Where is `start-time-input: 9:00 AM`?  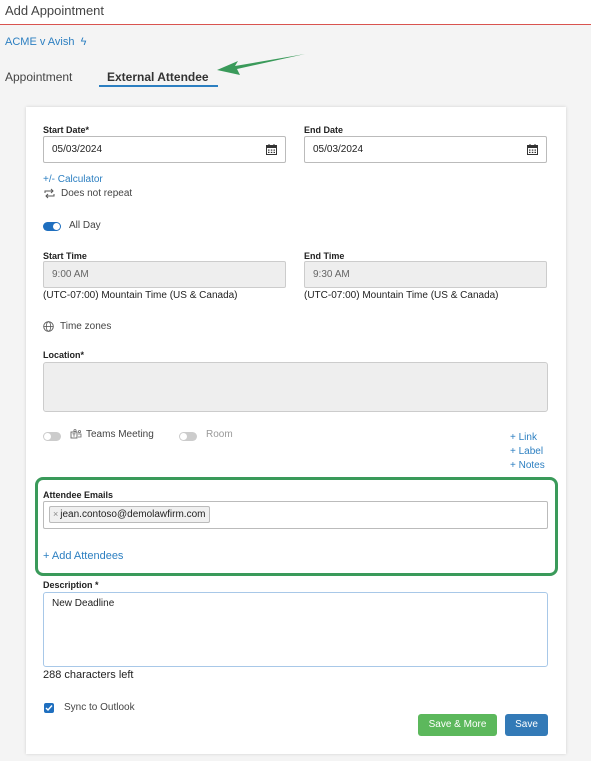 start-time-input: 9:00 AM is located at coordinates (164, 274).